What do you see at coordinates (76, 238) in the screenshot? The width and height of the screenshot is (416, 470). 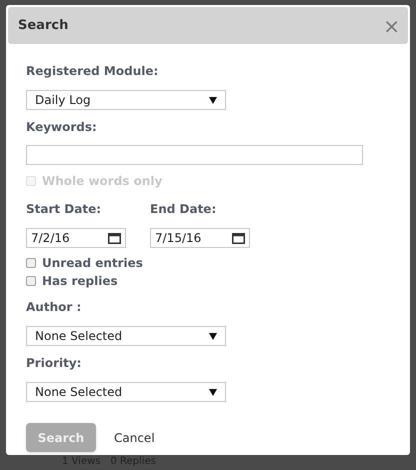 I see `date-field: 7/2/16` at bounding box center [76, 238].